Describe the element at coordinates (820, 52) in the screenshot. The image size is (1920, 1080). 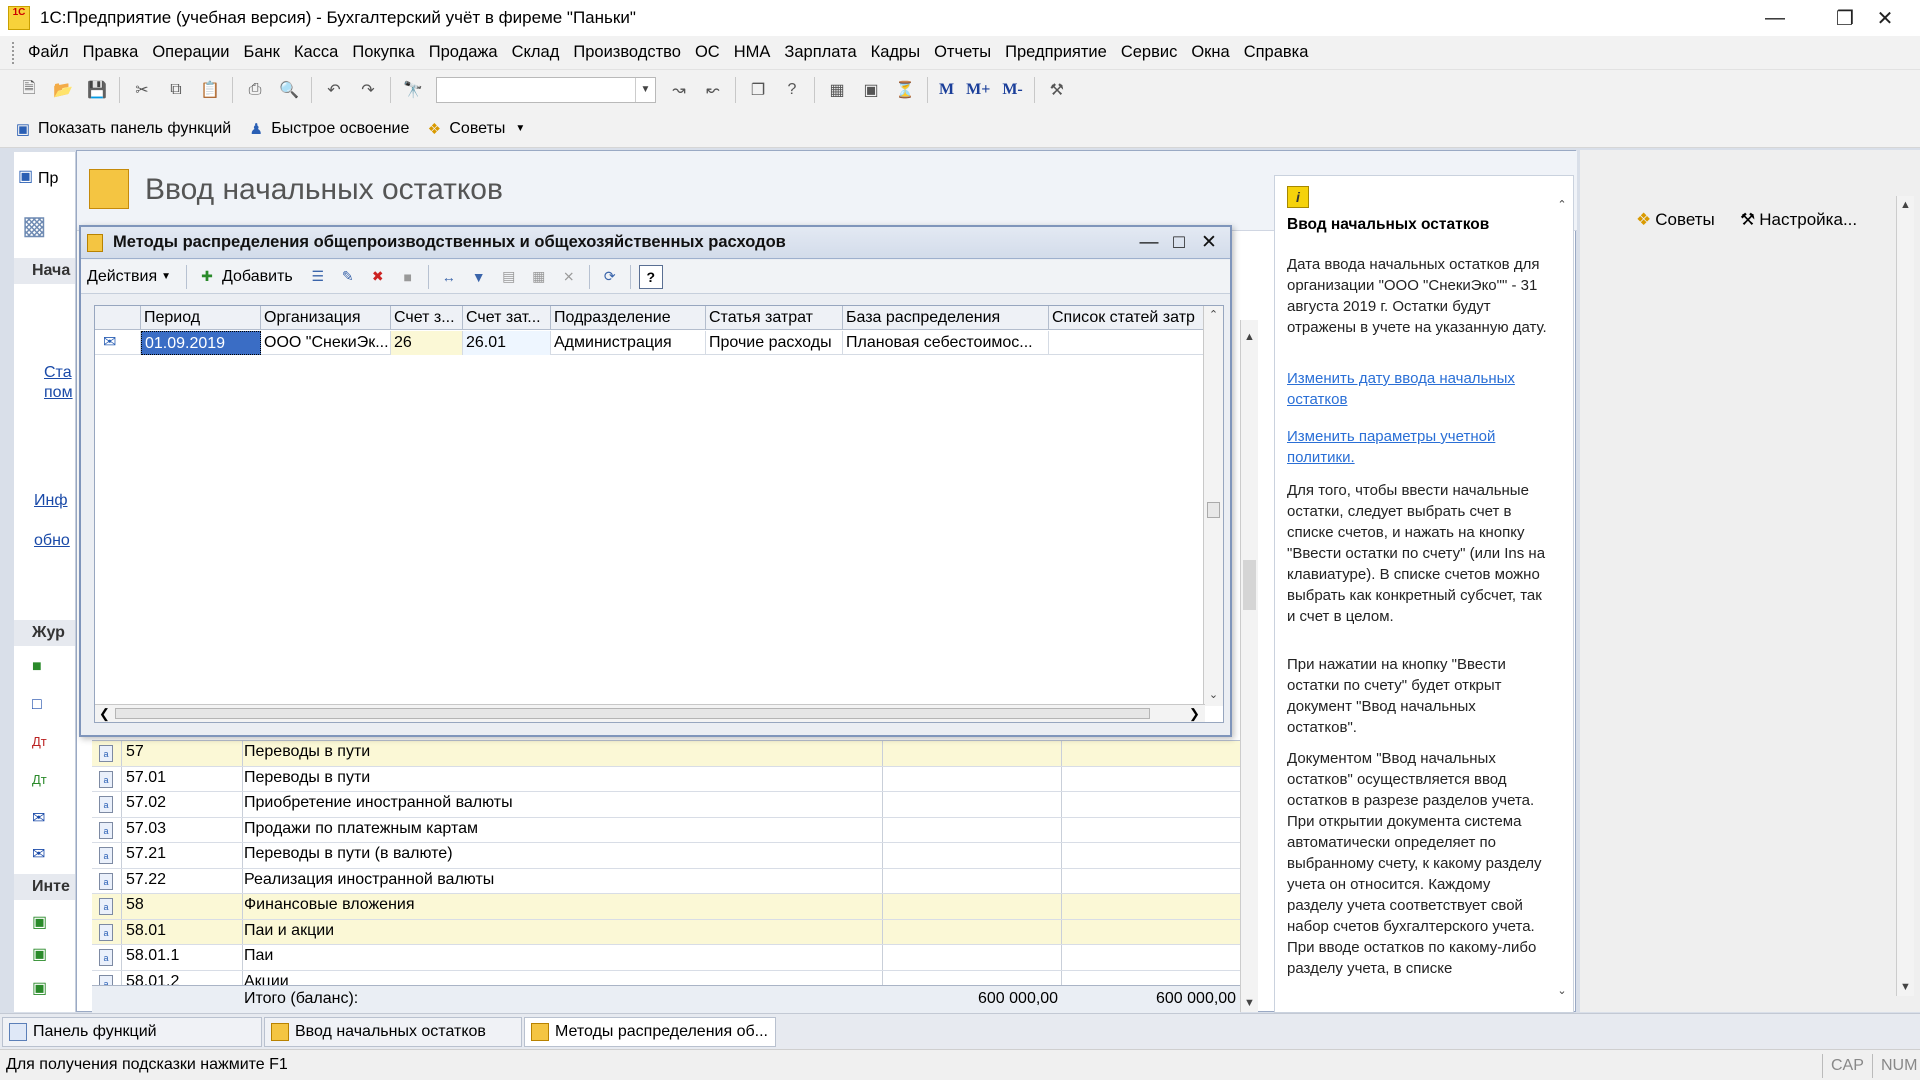
I see `menu-salary: Зарплата` at that location.